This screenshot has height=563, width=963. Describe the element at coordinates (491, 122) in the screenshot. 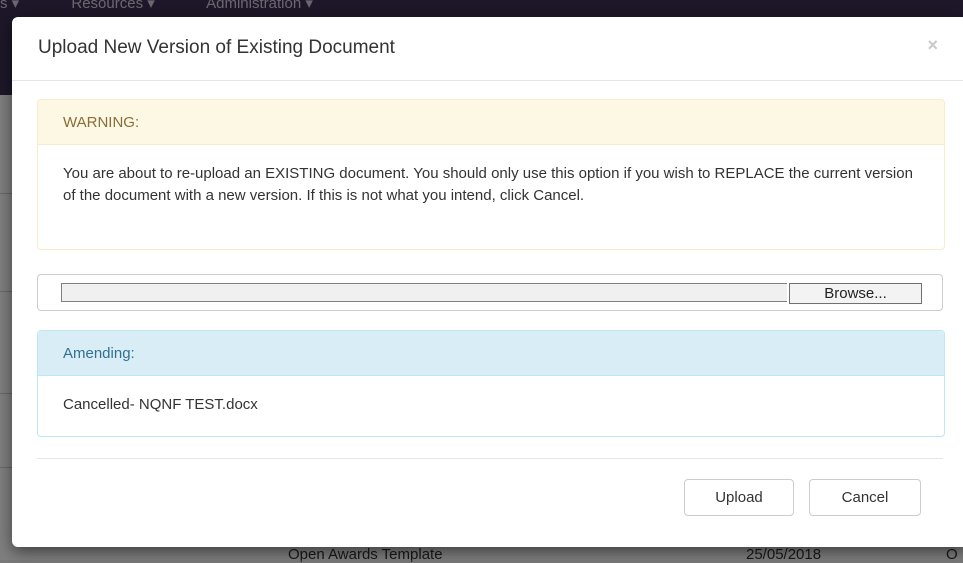

I see `warning-heading: WARNING:` at that location.